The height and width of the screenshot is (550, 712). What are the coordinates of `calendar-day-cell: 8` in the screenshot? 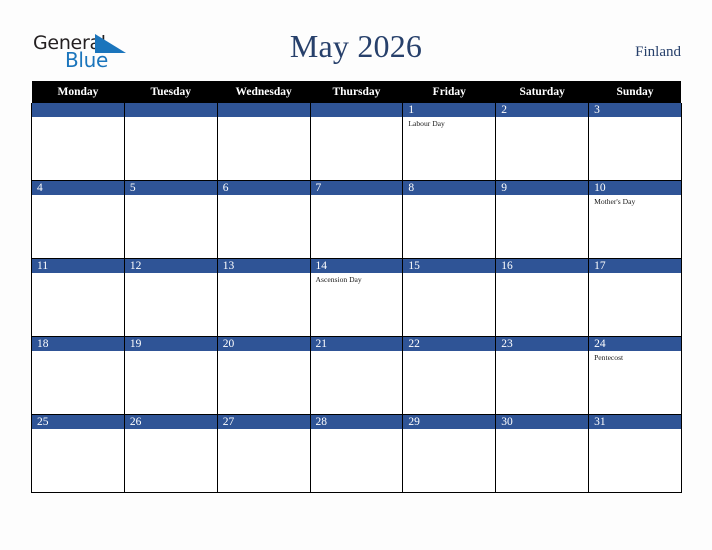 It's located at (449, 219).